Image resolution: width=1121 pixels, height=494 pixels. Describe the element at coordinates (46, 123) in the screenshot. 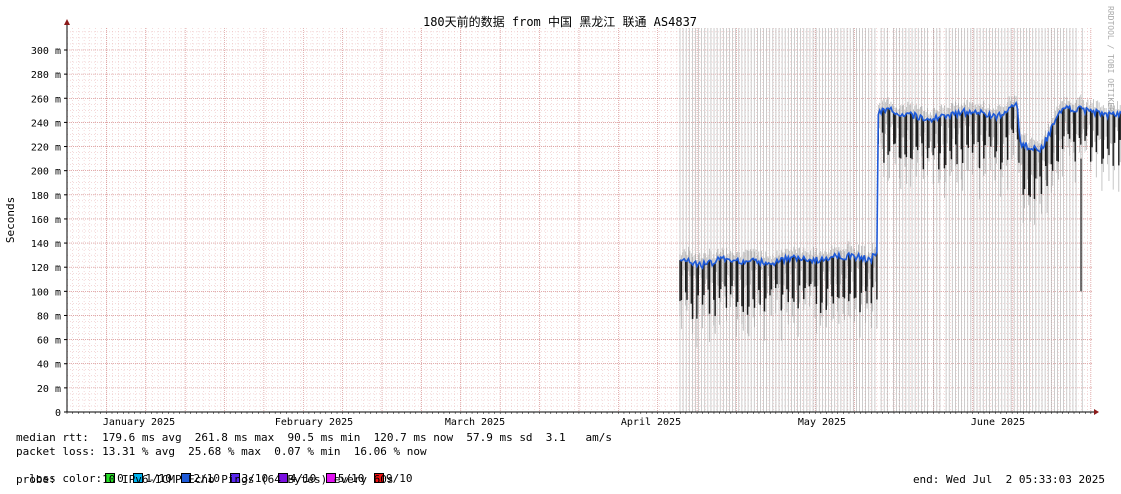

I see `y-tick-label: 240 m` at that location.